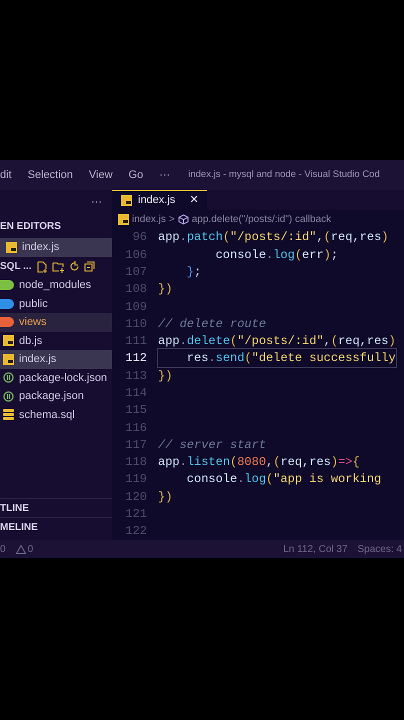 This screenshot has height=720, width=404. I want to click on cube-icon, so click(183, 219).